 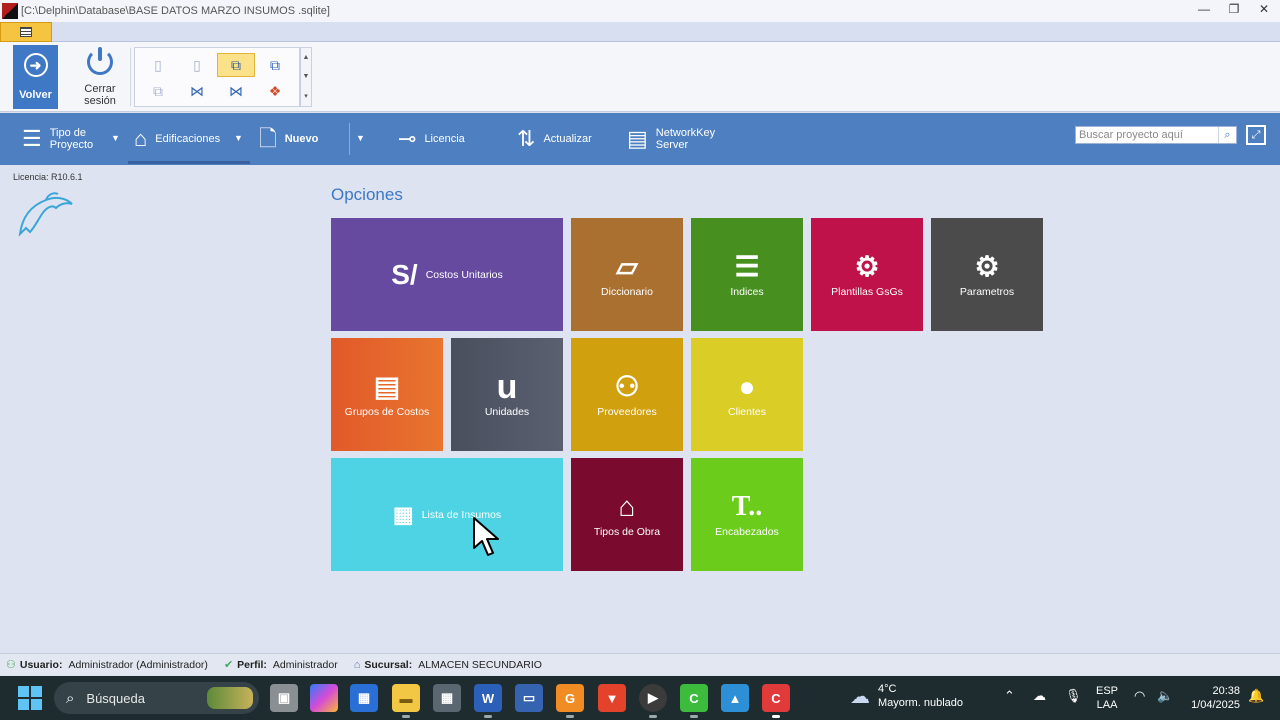 I want to click on store-icon: ▦, so click(x=364, y=698).